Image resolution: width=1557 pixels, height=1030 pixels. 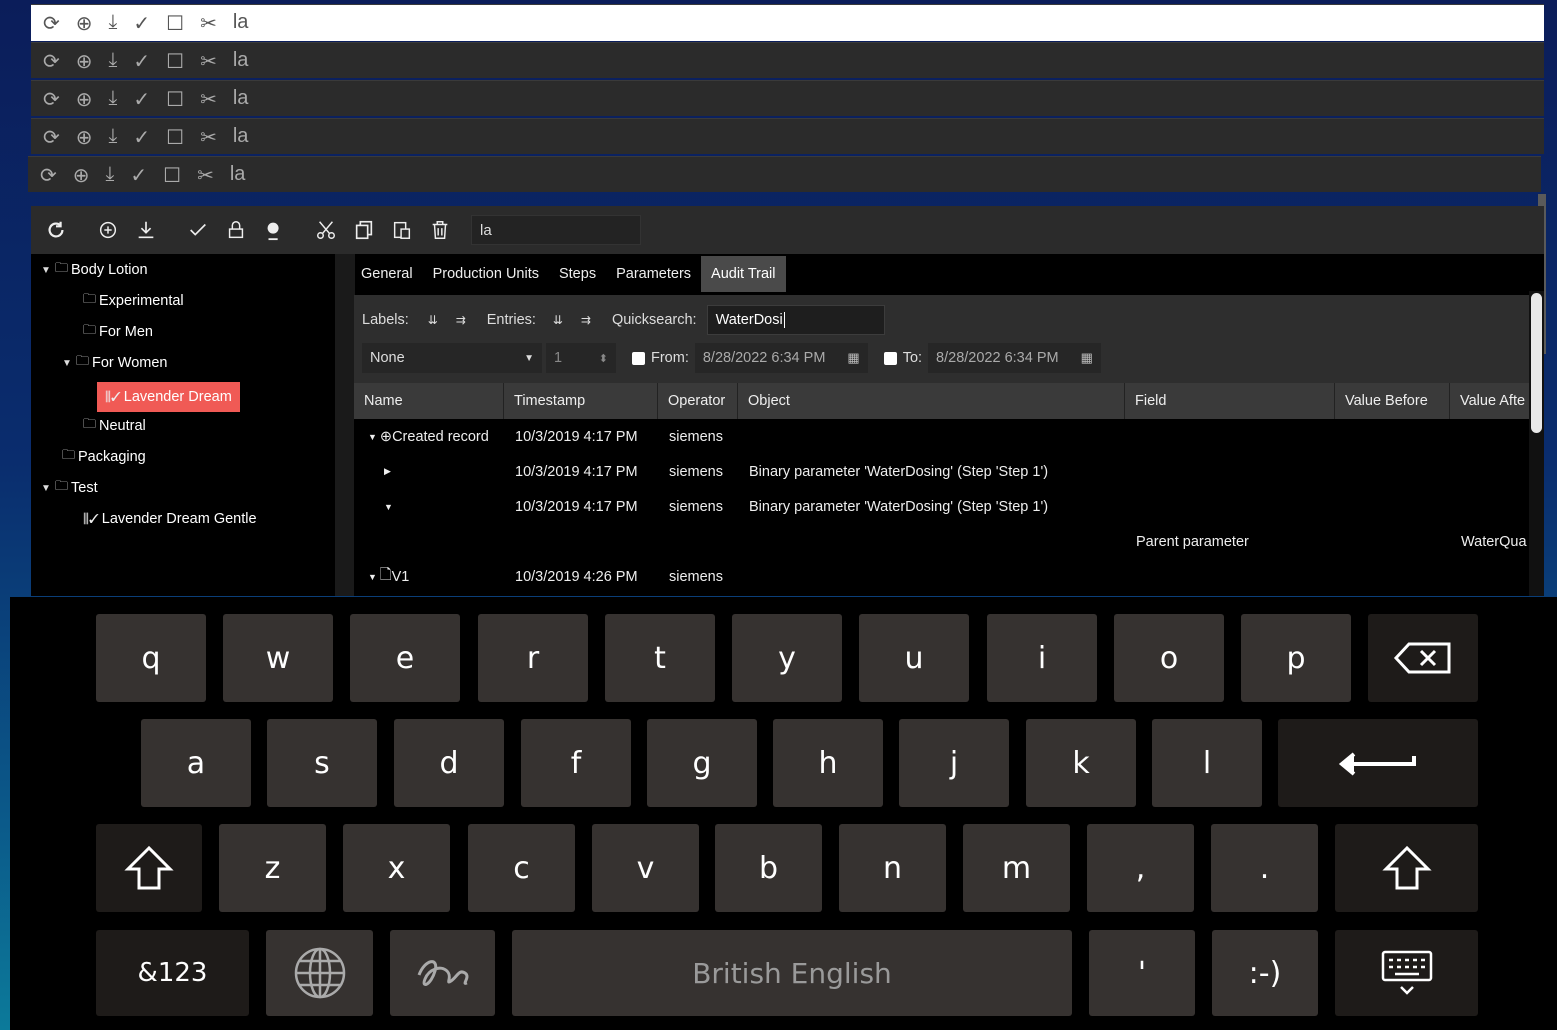 I want to click on key-b: b, so click(x=768, y=868).